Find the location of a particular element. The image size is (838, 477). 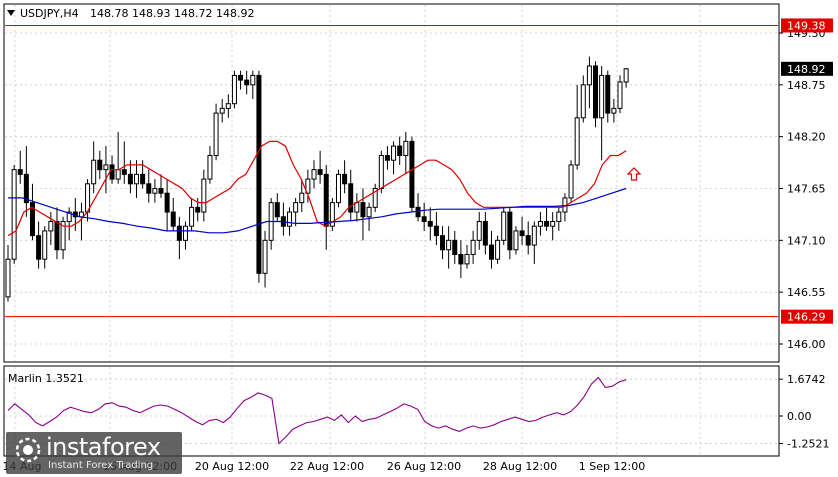

level-price-tag: 149.38 is located at coordinates (806, 25).